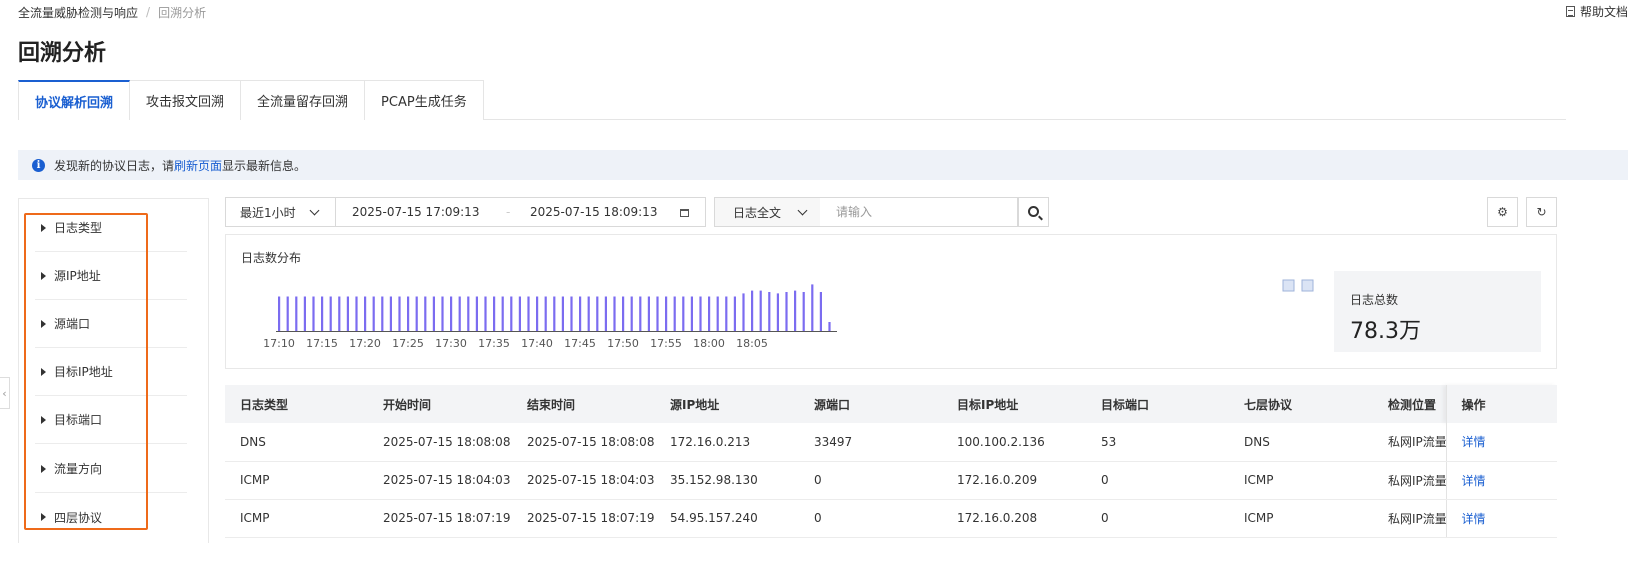 The width and height of the screenshot is (1638, 563). I want to click on column-header: 源IP地址, so click(727, 404).